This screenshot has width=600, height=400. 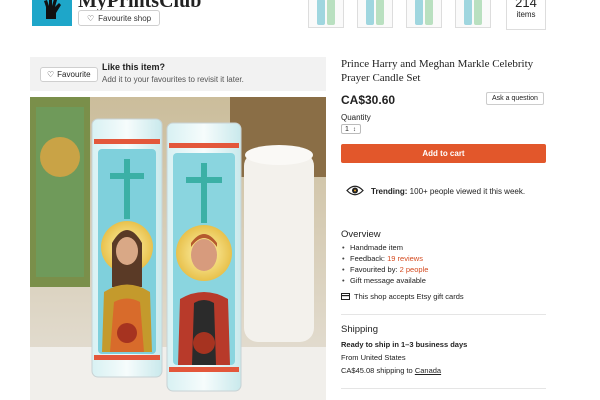 What do you see at coordinates (389, 191) in the screenshot?
I see `trending-label: Trending:` at bounding box center [389, 191].